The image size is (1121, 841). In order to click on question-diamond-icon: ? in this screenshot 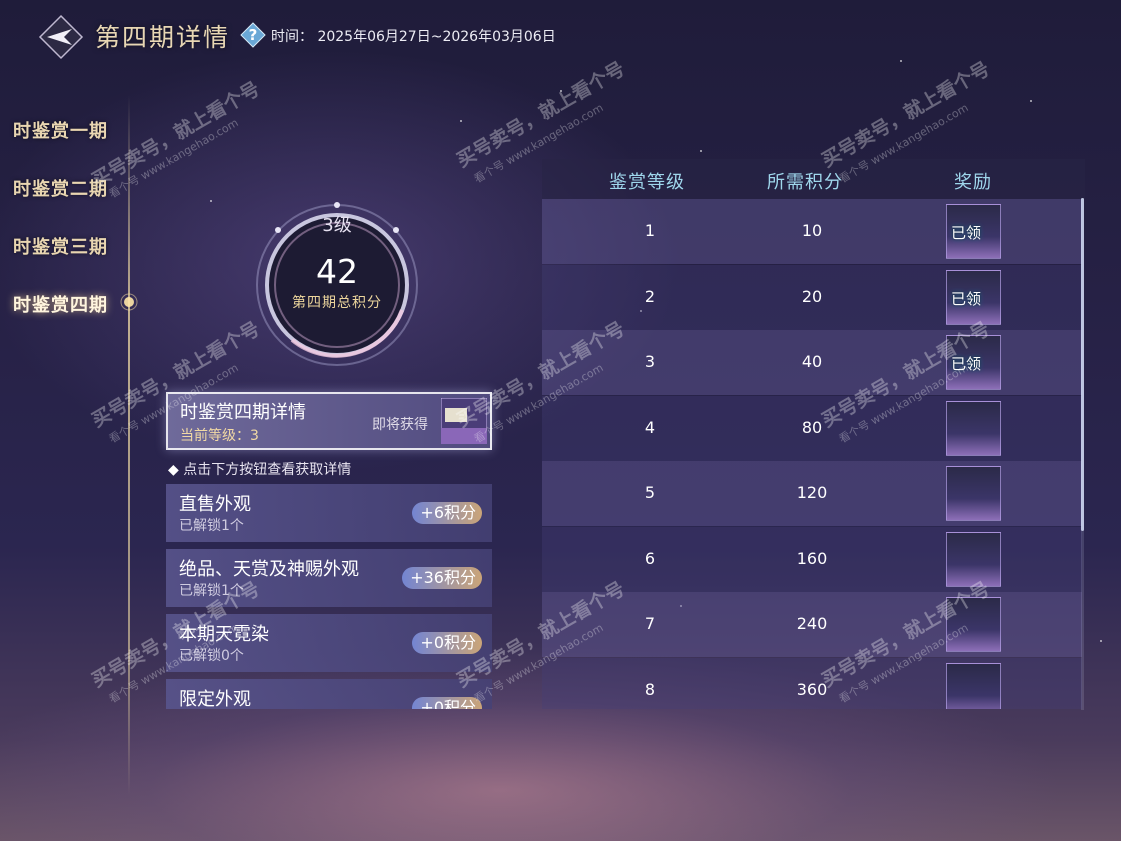, I will do `click(253, 35)`.